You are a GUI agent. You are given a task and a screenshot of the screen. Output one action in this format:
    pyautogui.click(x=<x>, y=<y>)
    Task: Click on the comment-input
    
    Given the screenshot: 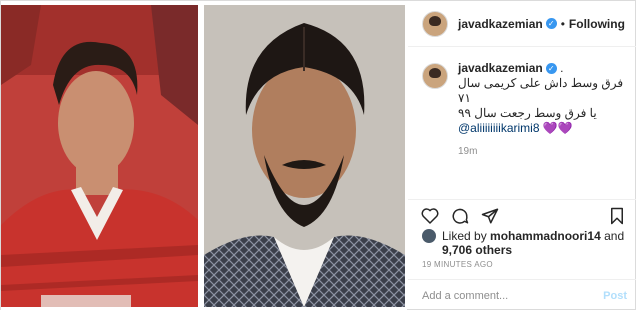 What is the action you would take?
    pyautogui.click(x=513, y=295)
    